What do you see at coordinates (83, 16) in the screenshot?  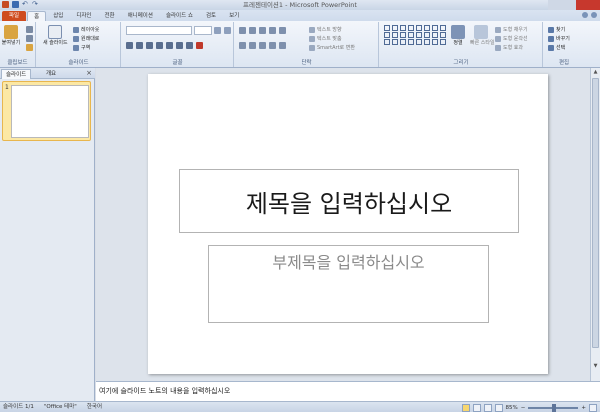 I see `tab-design: 디자인` at bounding box center [83, 16].